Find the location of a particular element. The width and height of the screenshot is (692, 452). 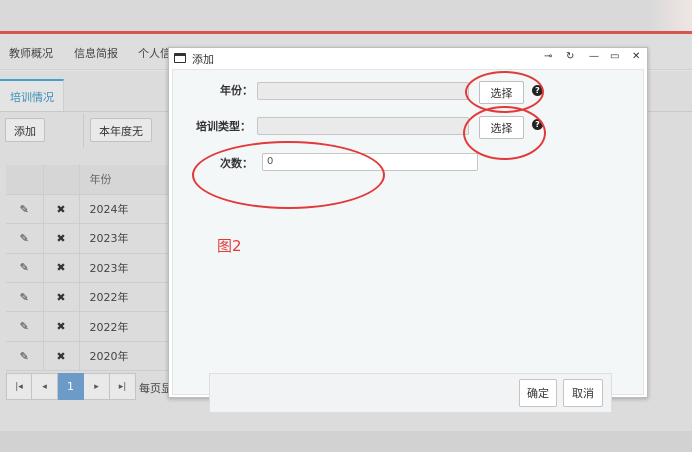

annotation-circle-count is located at coordinates (288, 175).